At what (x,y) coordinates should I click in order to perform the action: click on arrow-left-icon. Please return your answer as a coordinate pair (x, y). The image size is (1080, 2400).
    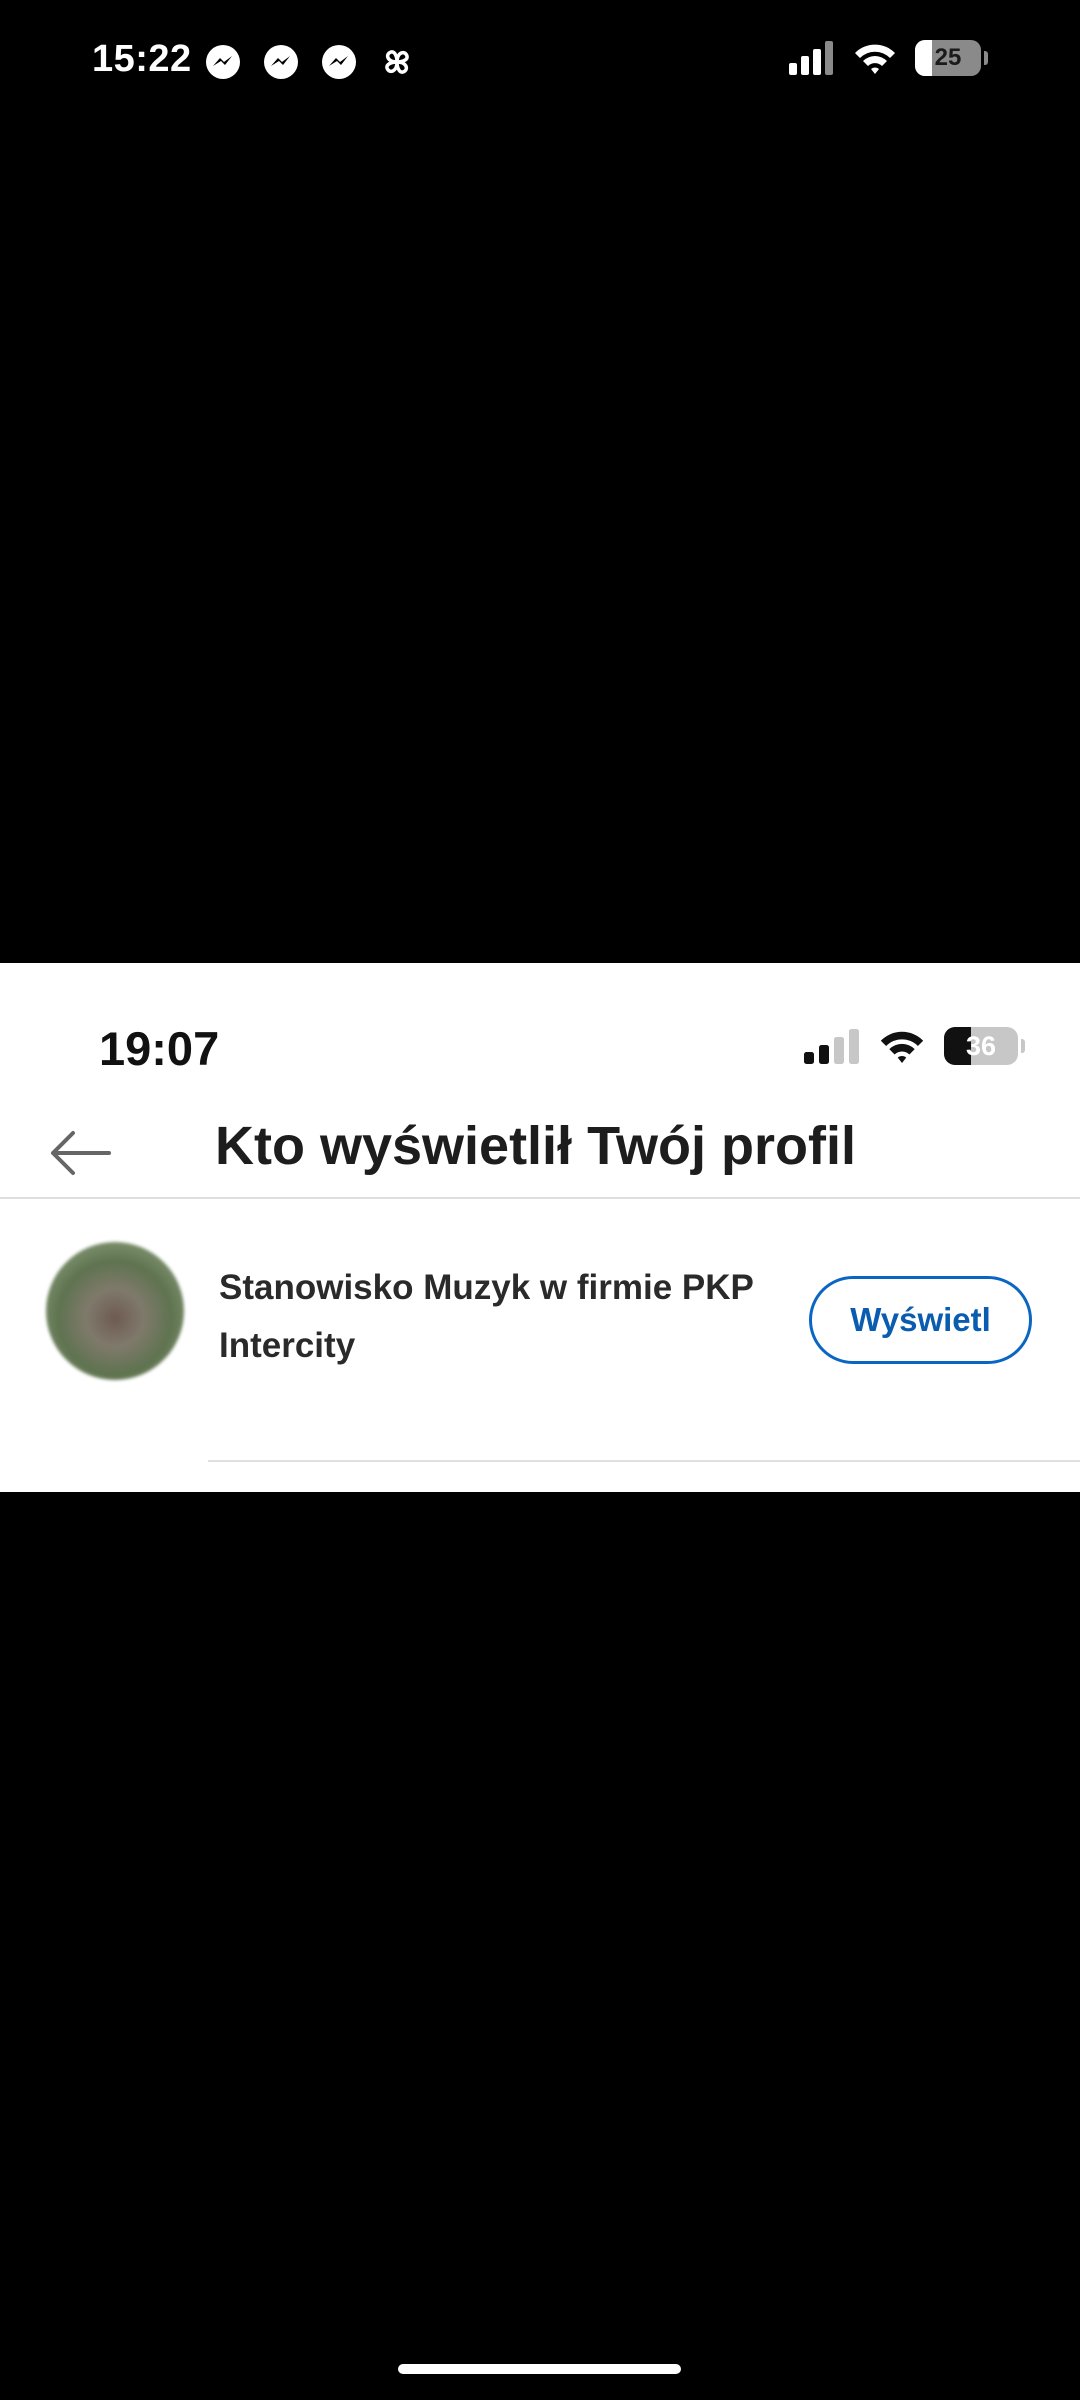
    Looking at the image, I should click on (81, 1153).